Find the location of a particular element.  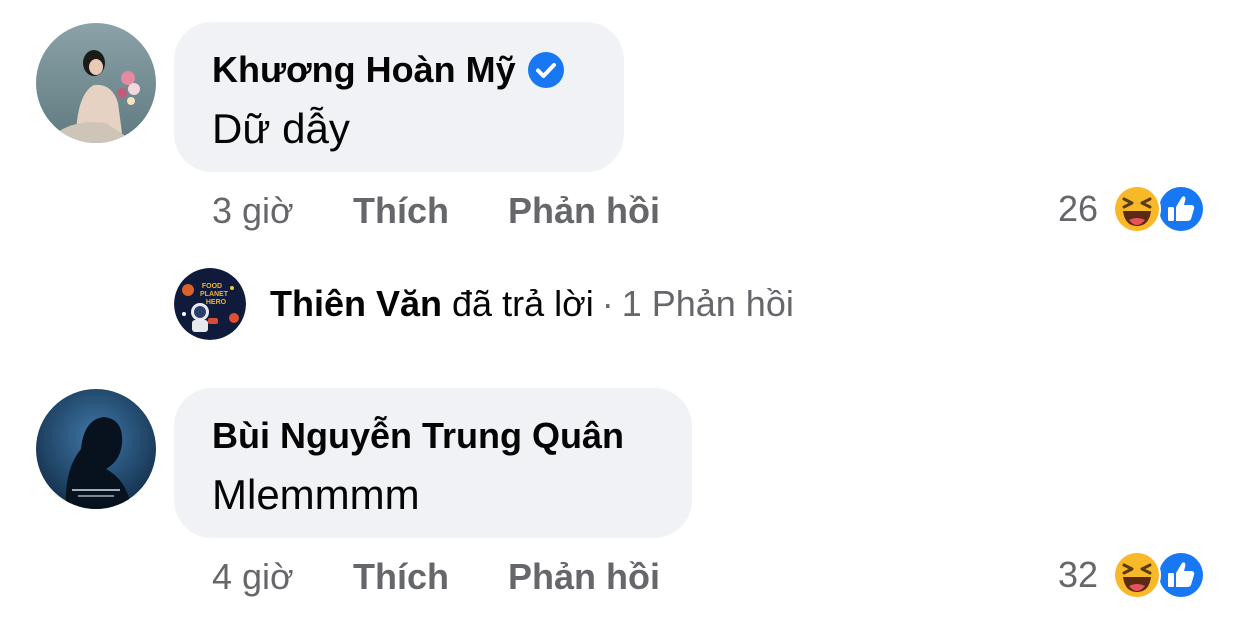

avatar: FOOD PLANET HERO is located at coordinates (210, 304).